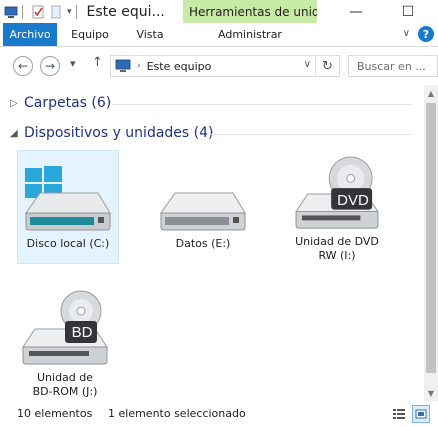 The image size is (438, 427). What do you see at coordinates (337, 248) in the screenshot?
I see `drive-label-dvd: Unidad de DVD RW (I:)` at bounding box center [337, 248].